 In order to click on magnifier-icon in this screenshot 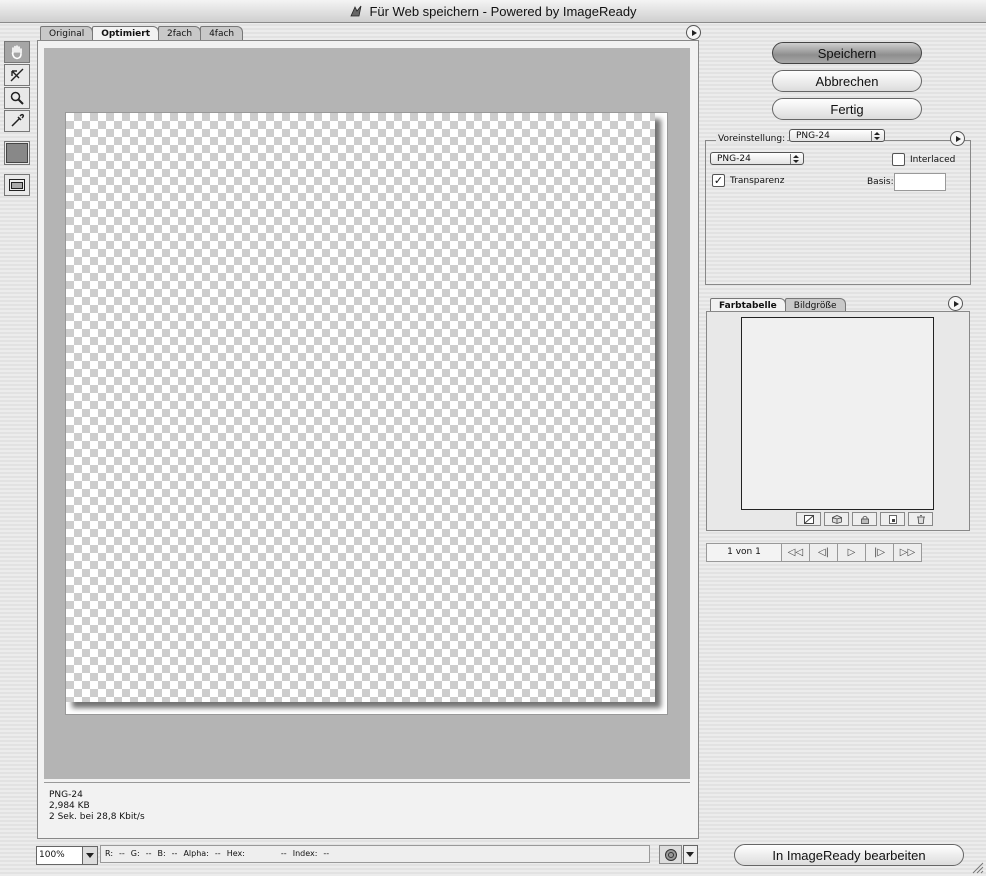, I will do `click(17, 98)`.